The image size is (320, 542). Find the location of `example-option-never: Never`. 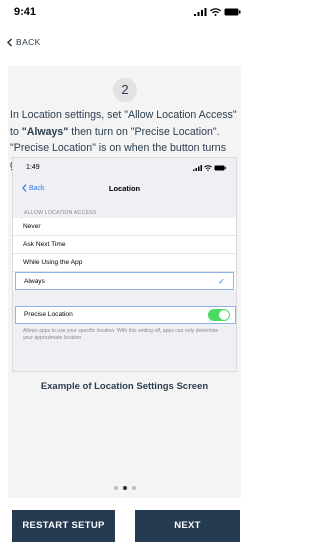

example-option-never: Never is located at coordinates (124, 227).